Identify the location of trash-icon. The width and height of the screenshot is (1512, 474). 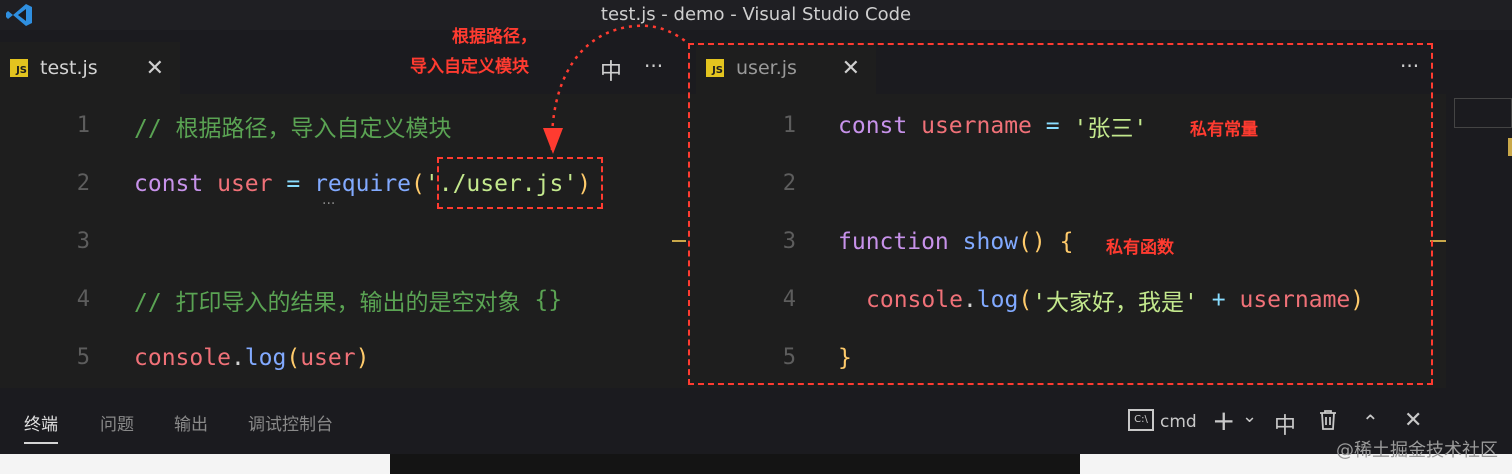
(1328, 420).